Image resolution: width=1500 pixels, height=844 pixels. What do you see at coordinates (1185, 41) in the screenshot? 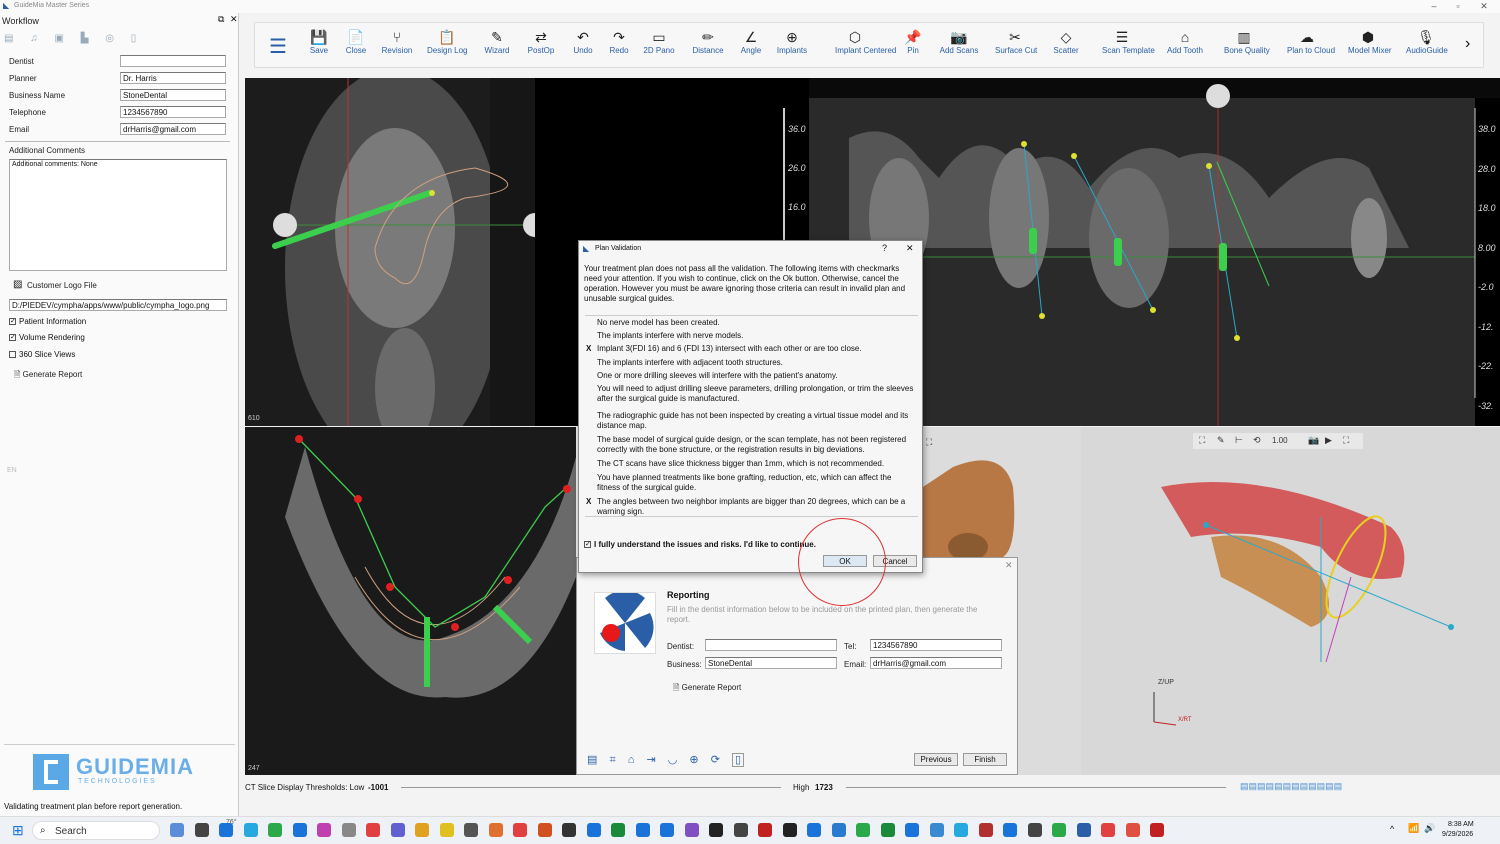
I see `toolbar-add-tooth-button: ⌂ Add Tooth` at bounding box center [1185, 41].